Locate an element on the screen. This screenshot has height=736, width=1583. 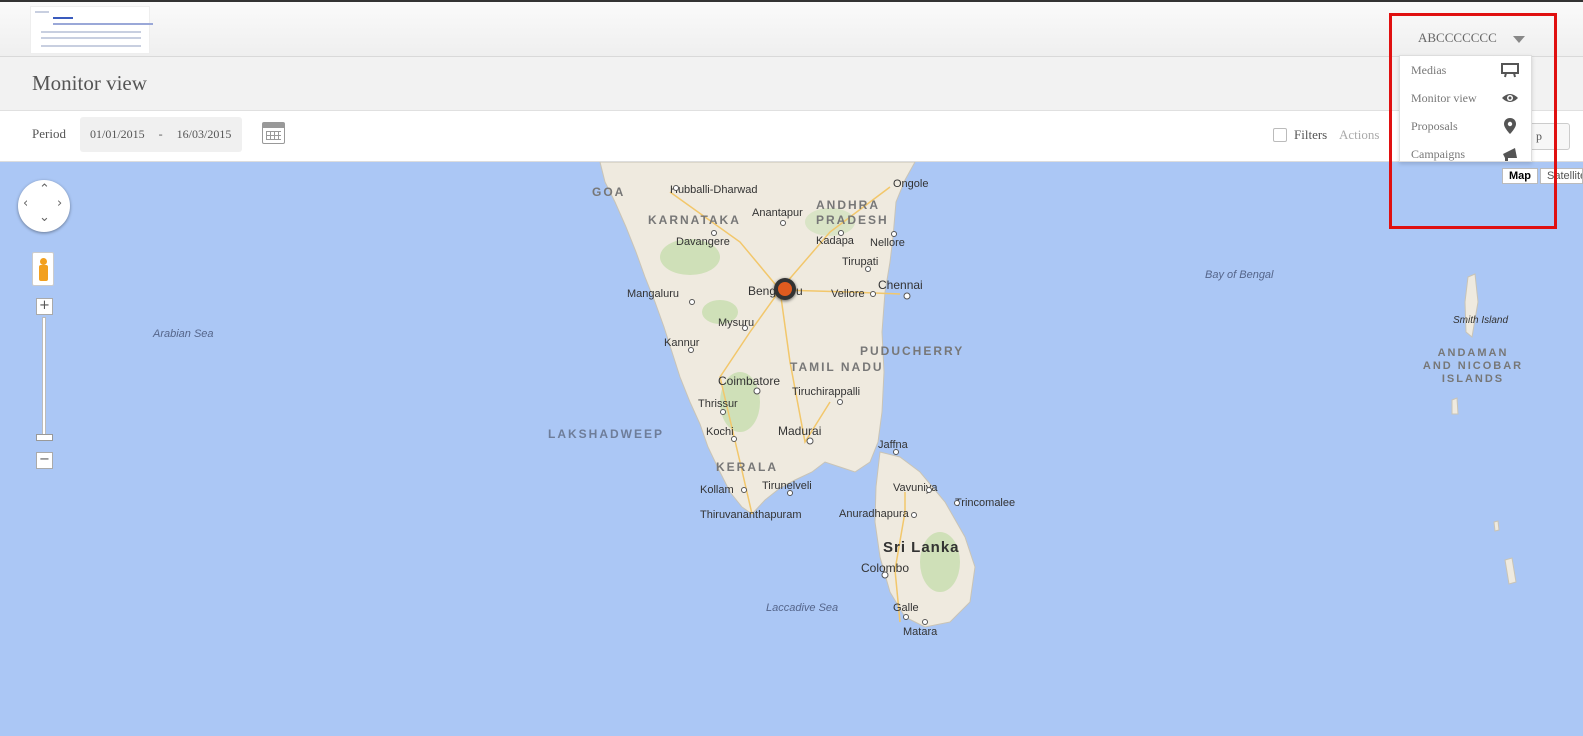
zoom-slider-track is located at coordinates (44, 377).